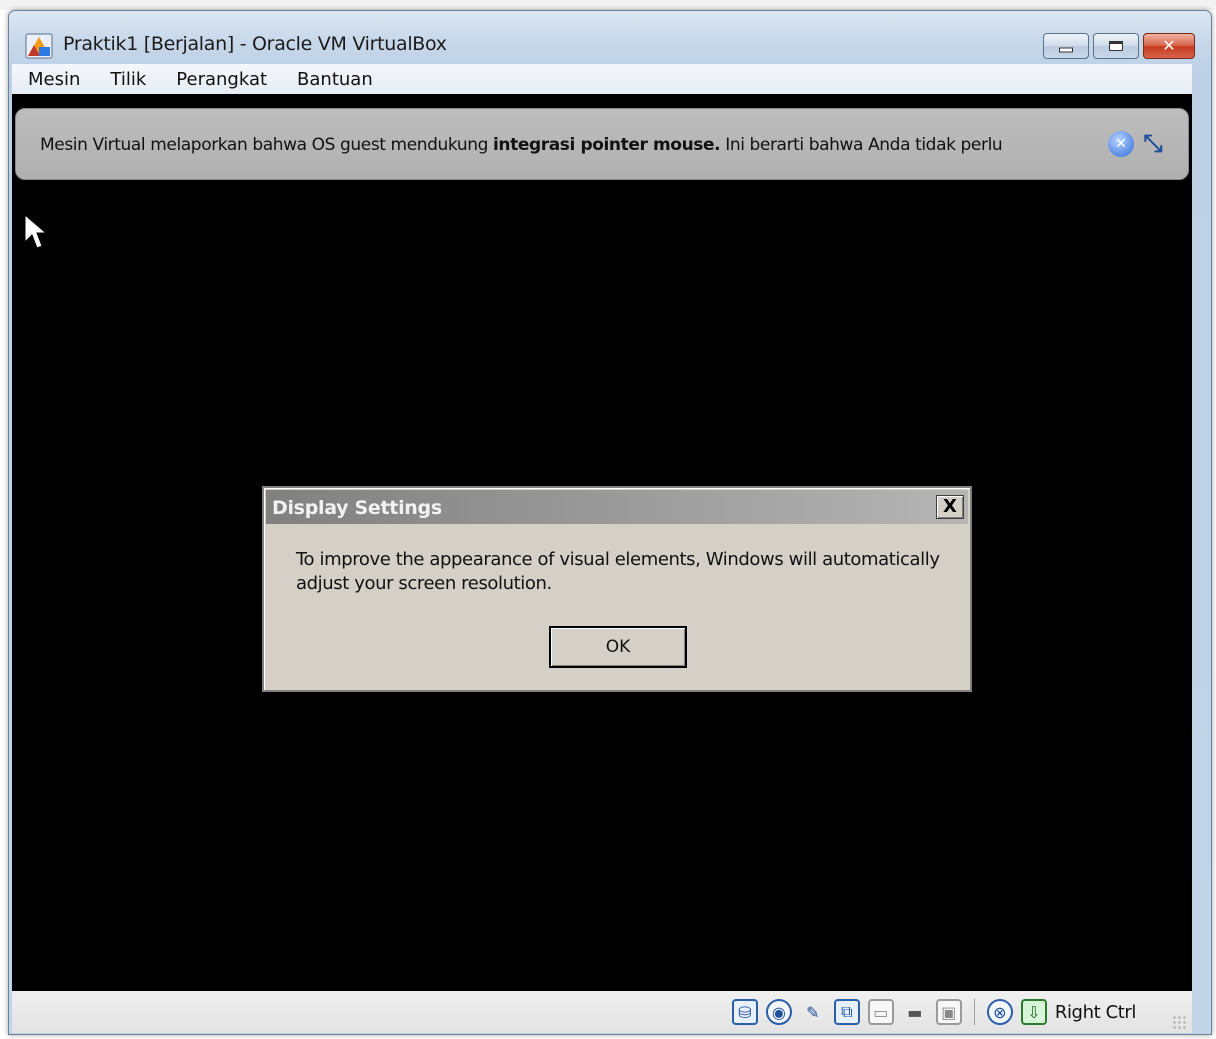  I want to click on host-key-icon: ⇩, so click(1033, 1012).